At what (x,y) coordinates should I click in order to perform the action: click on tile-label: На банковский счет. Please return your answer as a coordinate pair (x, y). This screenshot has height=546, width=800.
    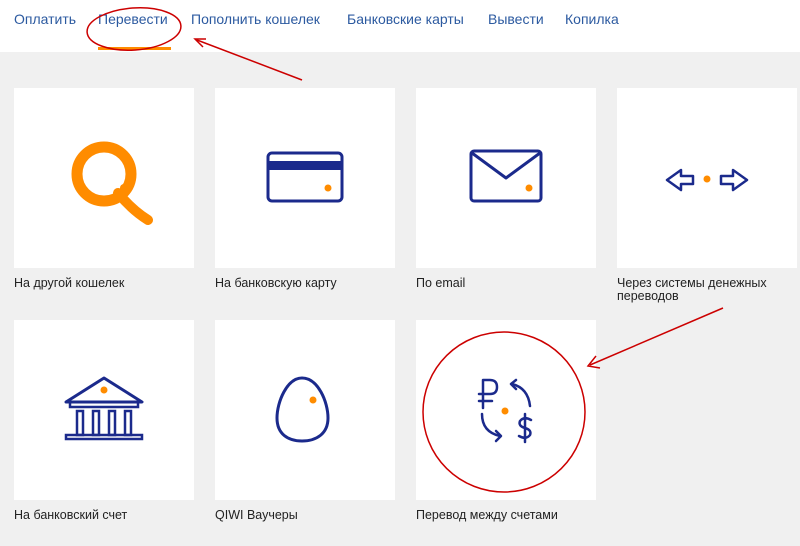
    Looking at the image, I should click on (71, 515).